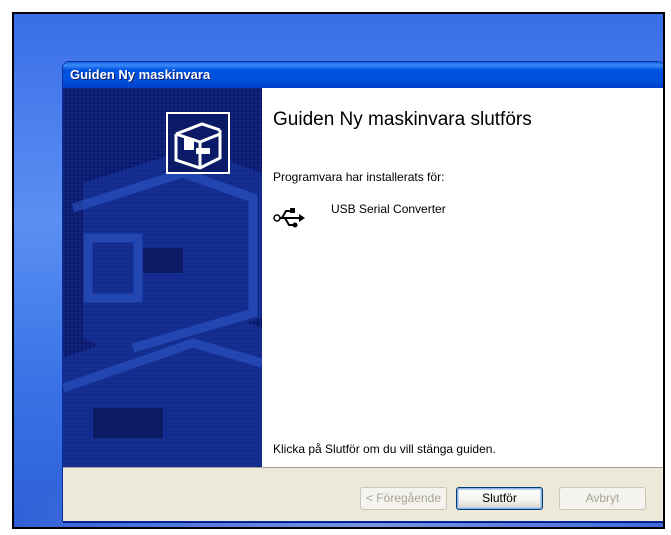  Describe the element at coordinates (359, 177) in the screenshot. I see `installed-label: Programvara har installerats för:` at that location.